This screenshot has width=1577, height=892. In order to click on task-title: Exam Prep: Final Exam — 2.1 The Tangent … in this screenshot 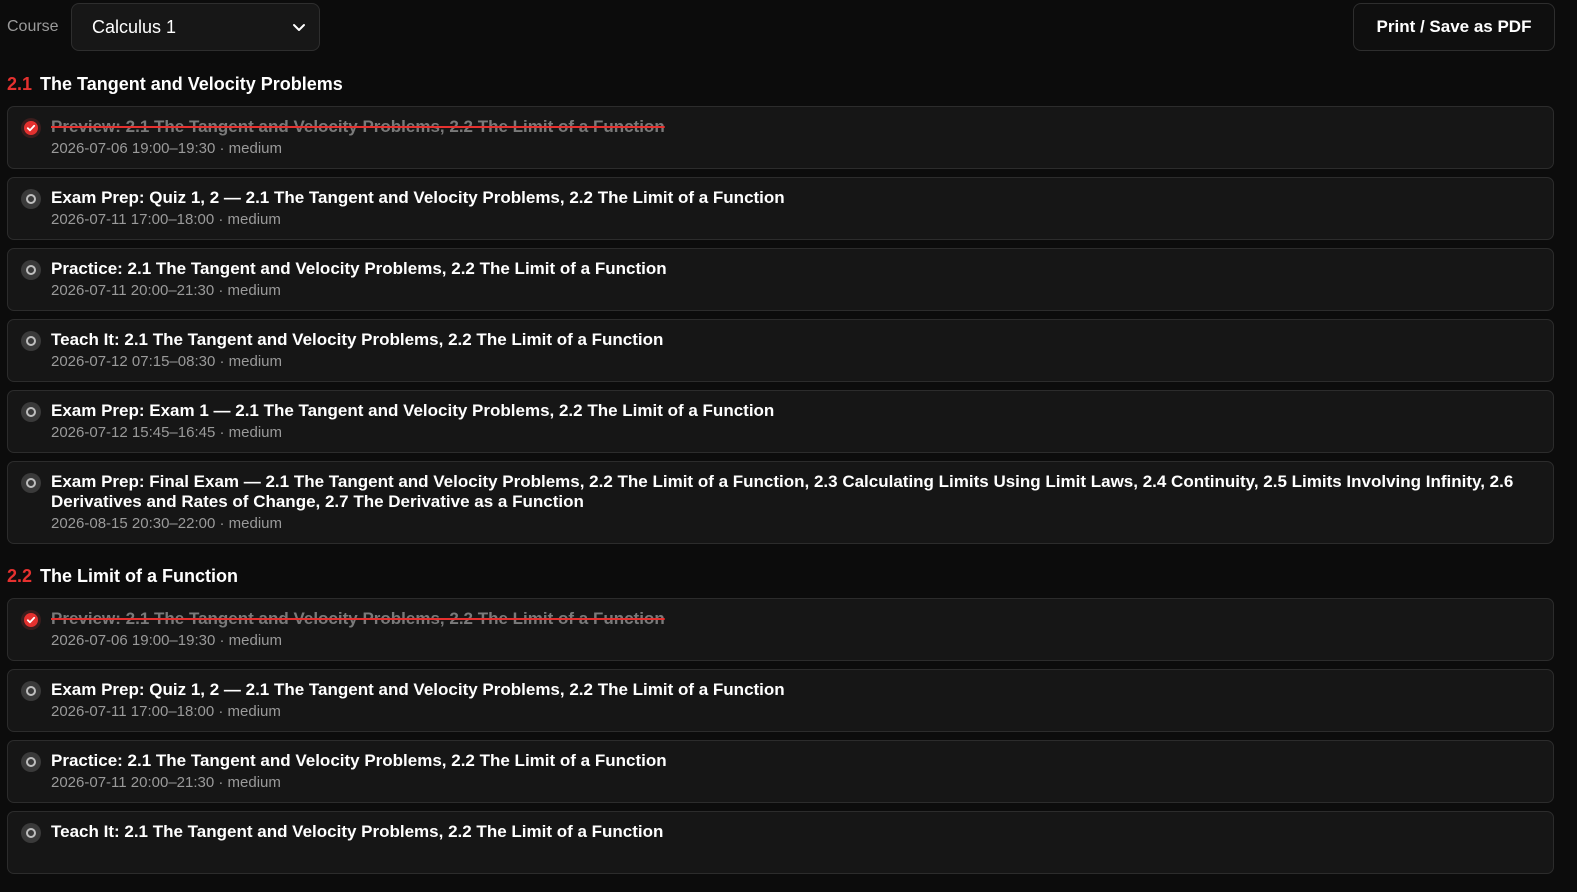, I will do `click(782, 491)`.